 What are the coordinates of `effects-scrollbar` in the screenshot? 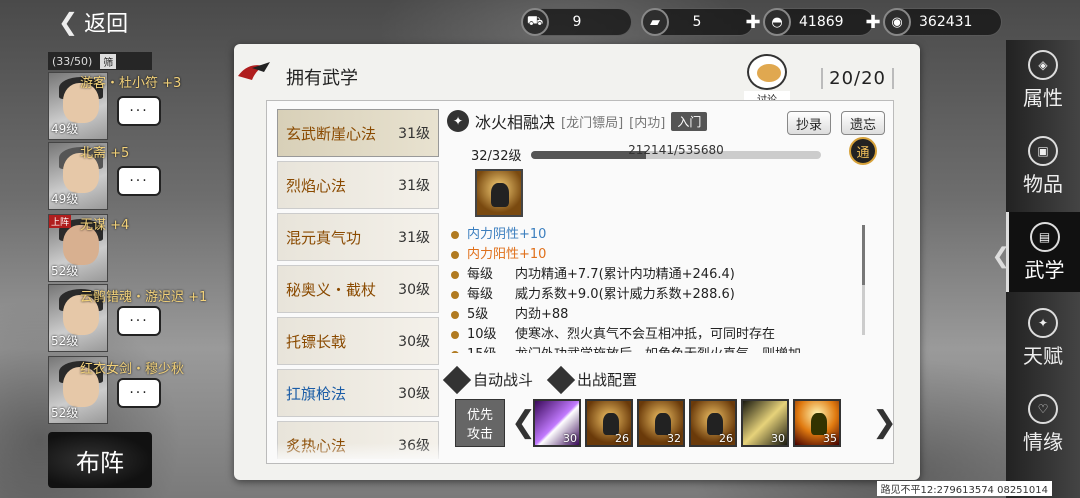 It's located at (863, 280).